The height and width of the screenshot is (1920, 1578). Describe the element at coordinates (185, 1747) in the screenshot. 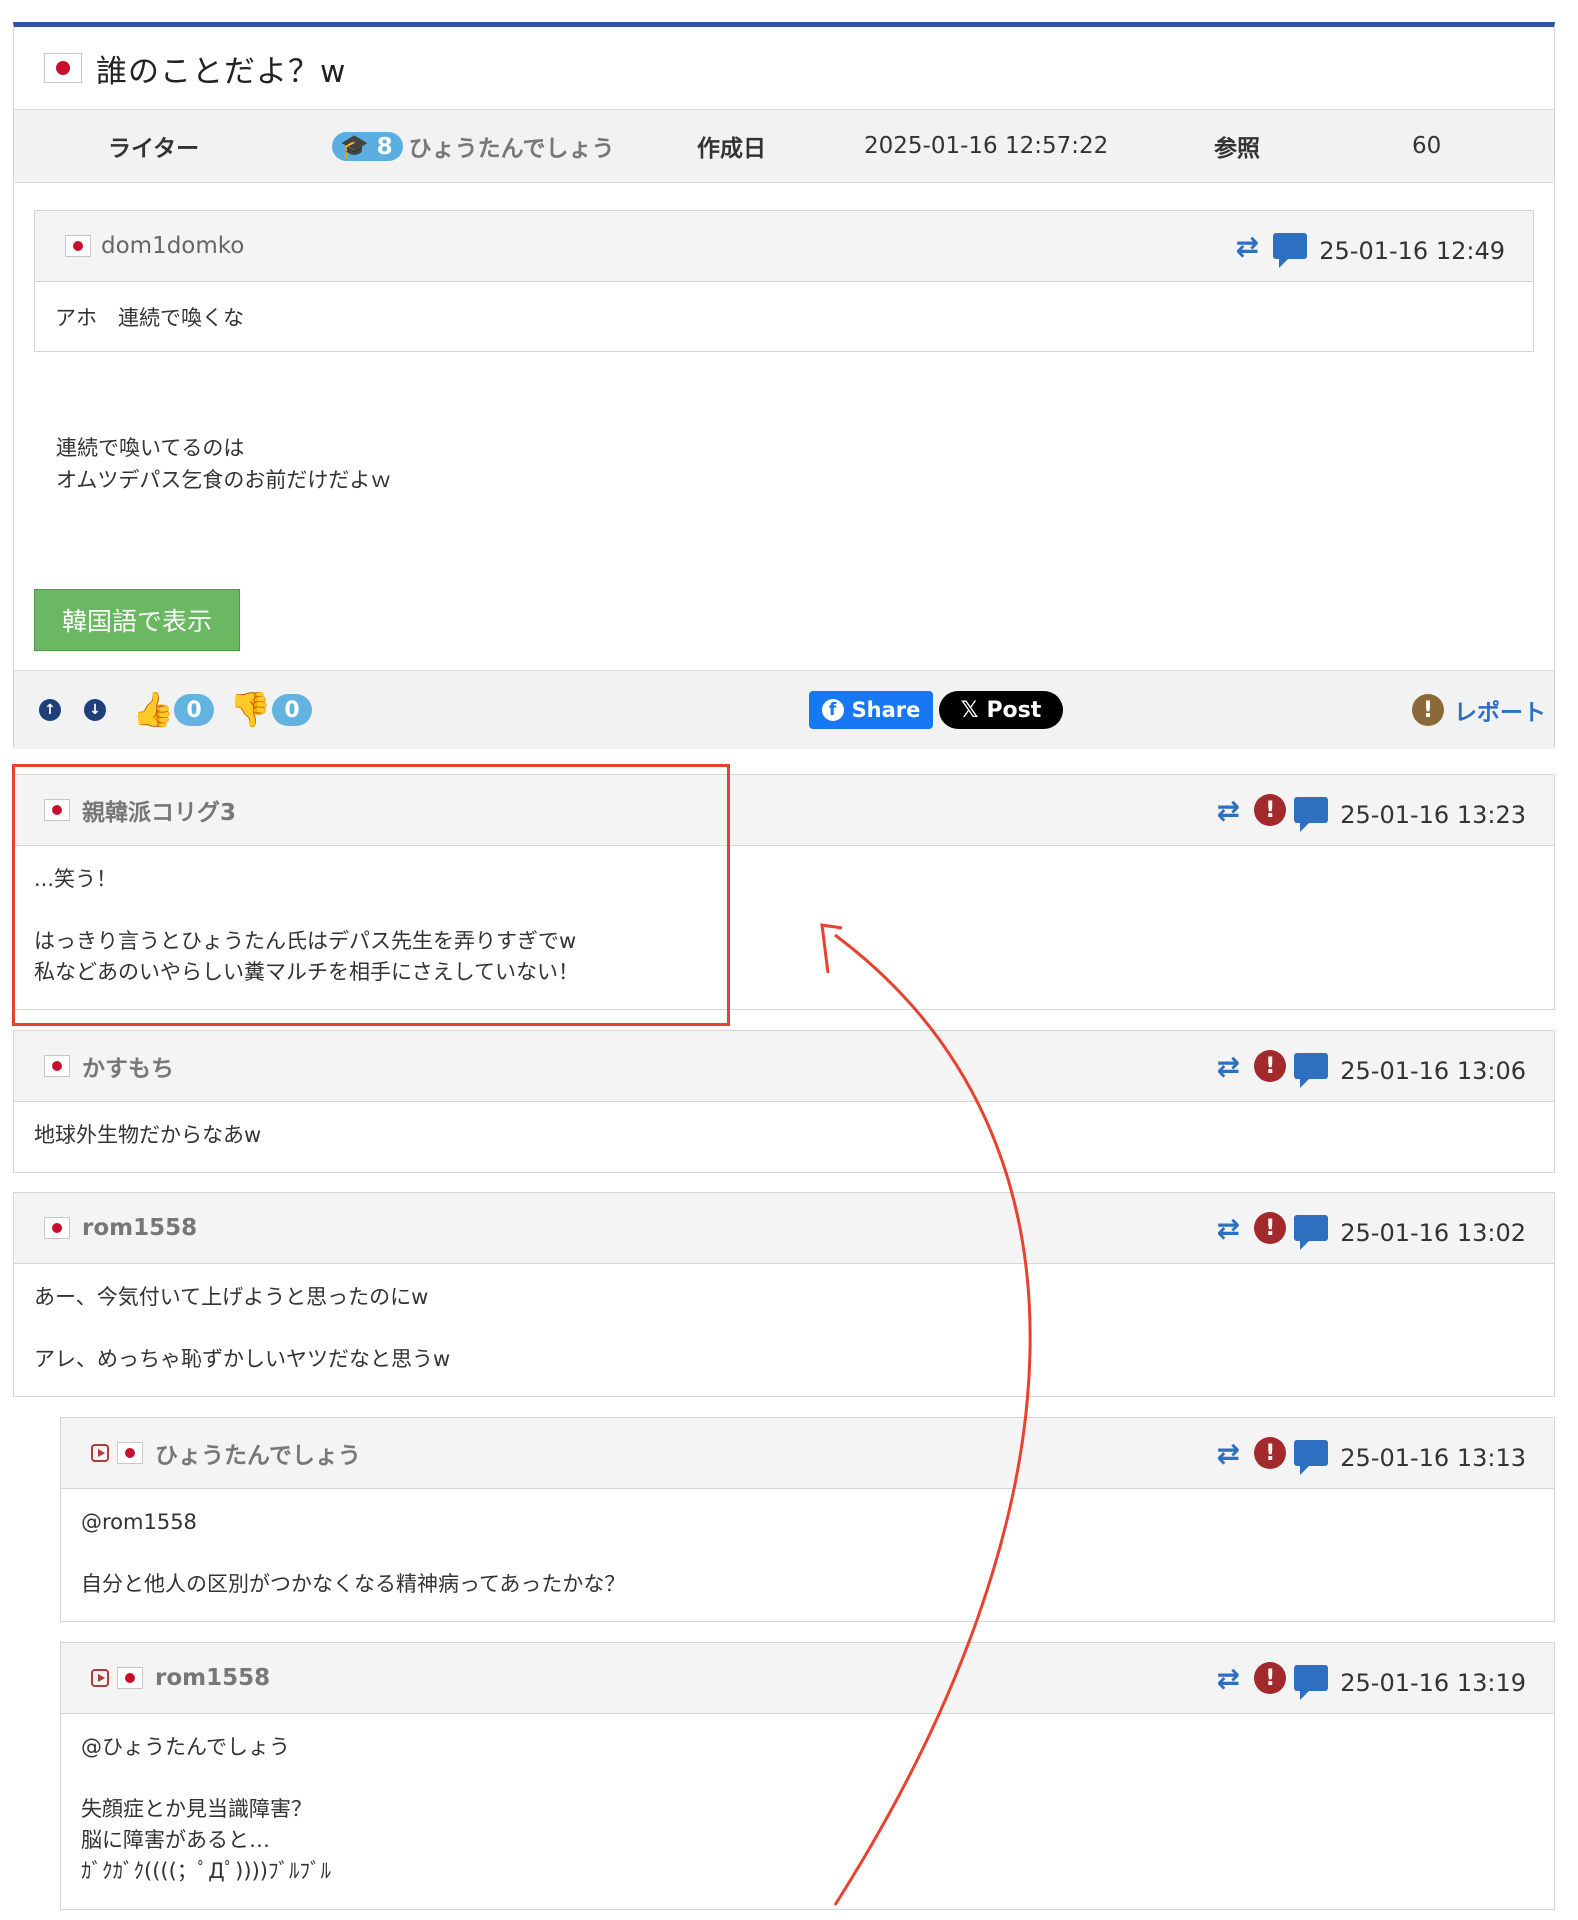

I see `reply-line: @ひょうたんでしょう` at that location.